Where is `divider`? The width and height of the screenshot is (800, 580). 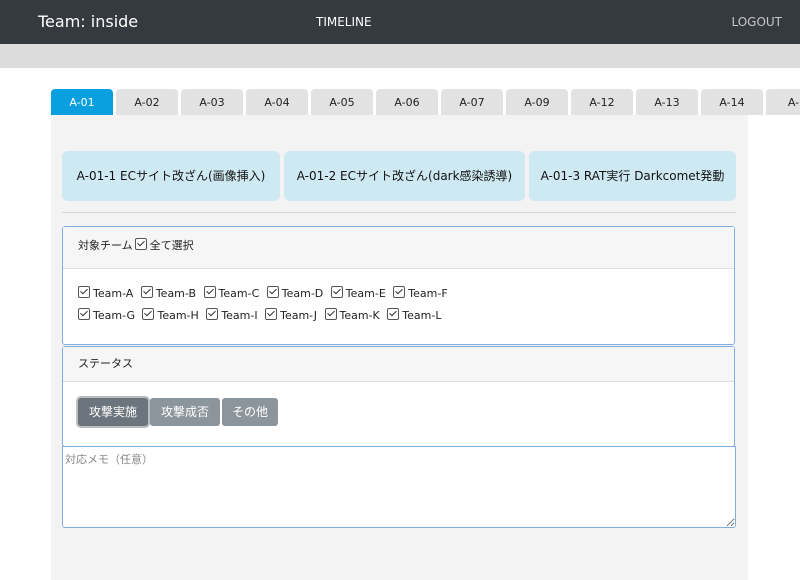 divider is located at coordinates (399, 212).